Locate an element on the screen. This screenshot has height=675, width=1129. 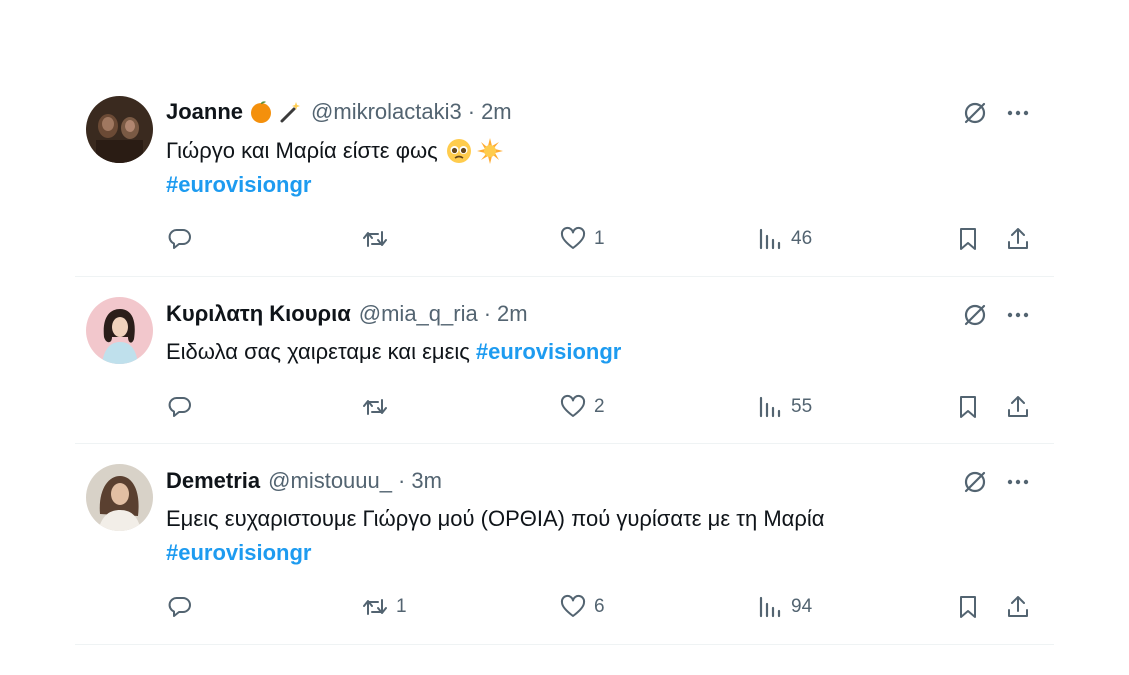
tweet-body: Γιώργο και Μαρία είστε φως is located at coordinates (302, 150).